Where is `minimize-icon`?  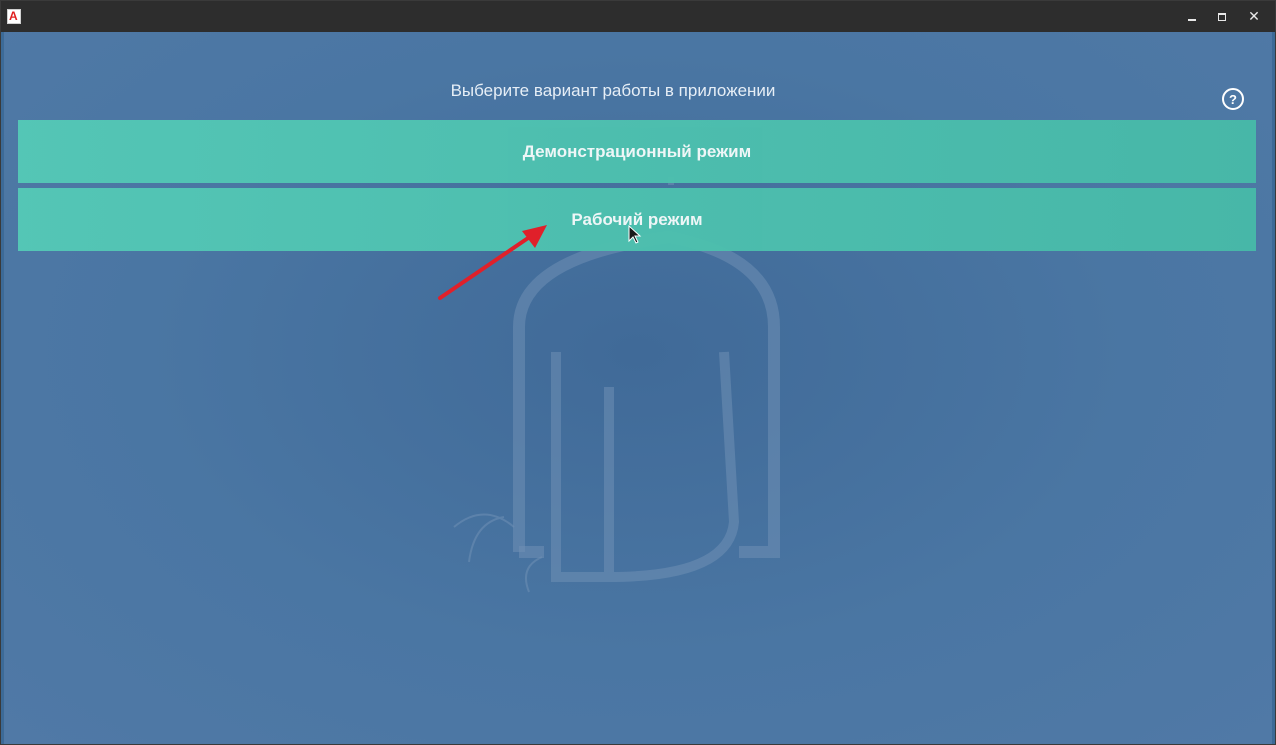
minimize-icon is located at coordinates (1192, 19).